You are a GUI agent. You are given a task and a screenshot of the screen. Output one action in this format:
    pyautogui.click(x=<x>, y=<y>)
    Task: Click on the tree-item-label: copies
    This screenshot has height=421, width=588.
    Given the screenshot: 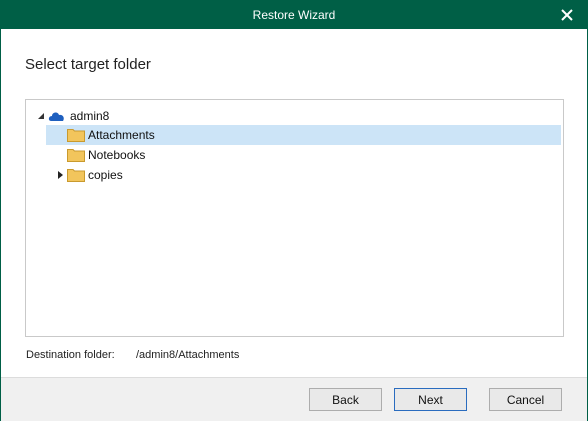 What is the action you would take?
    pyautogui.click(x=105, y=175)
    